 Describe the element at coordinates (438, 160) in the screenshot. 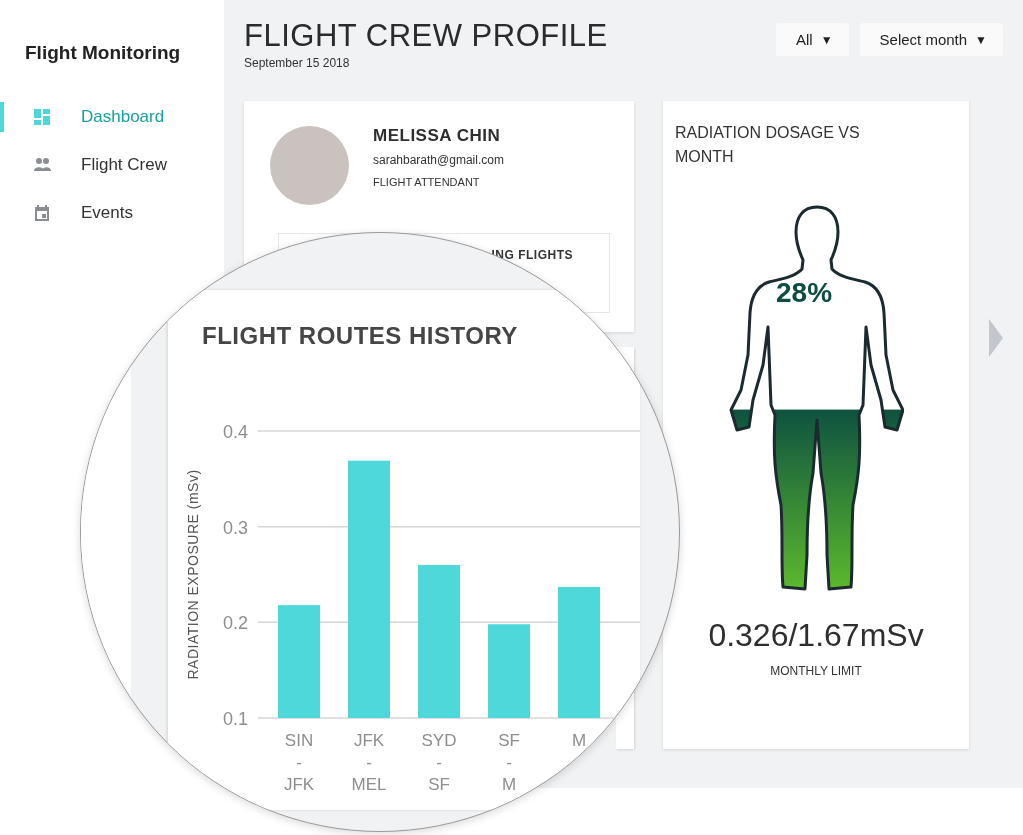

I see `crew-email: sarahbarath@gmail.com` at that location.